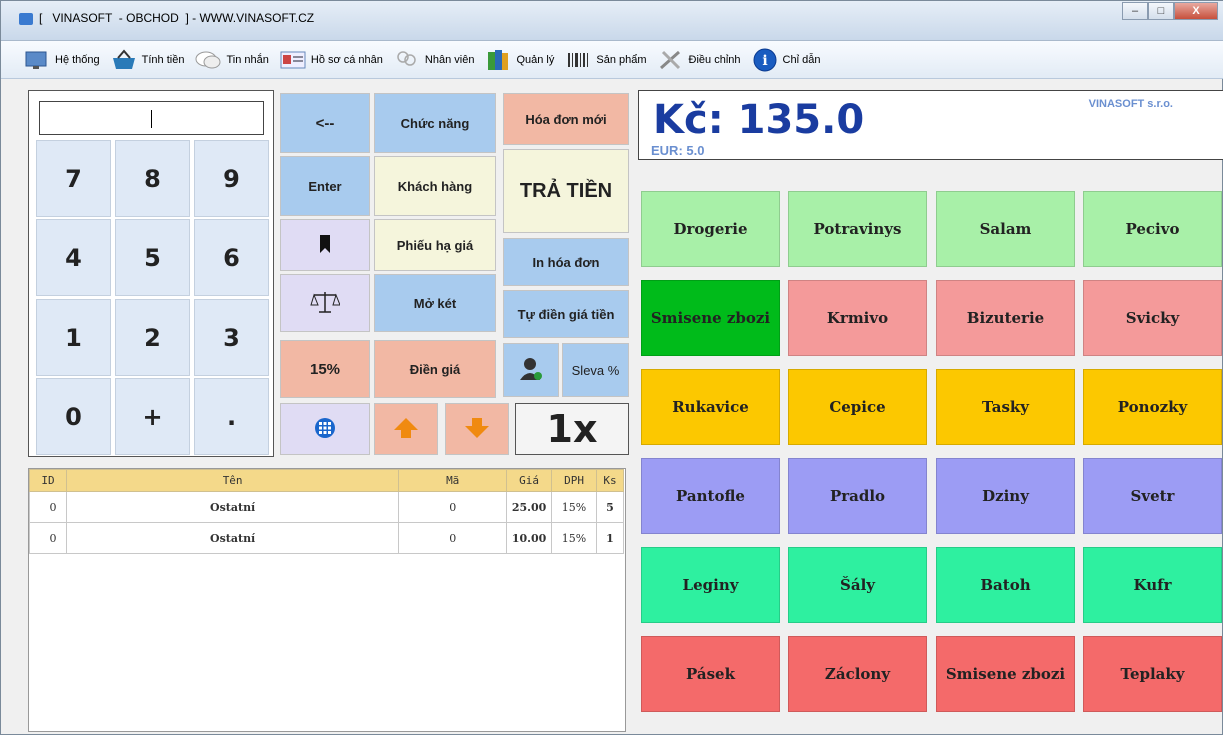  I want to click on header-qty: Ks, so click(610, 480).